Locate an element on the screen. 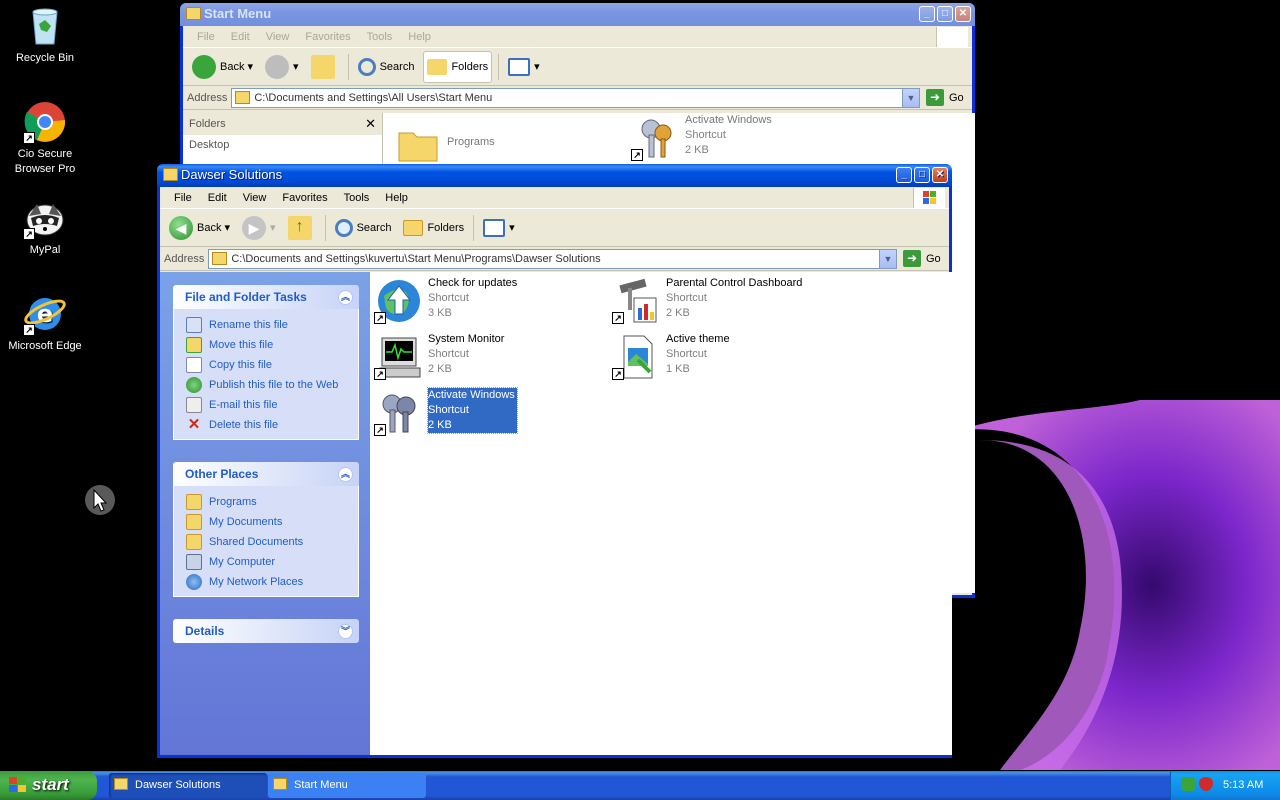 This screenshot has width=1280, height=800. tree-item-desktop: Desktop is located at coordinates (282, 145).